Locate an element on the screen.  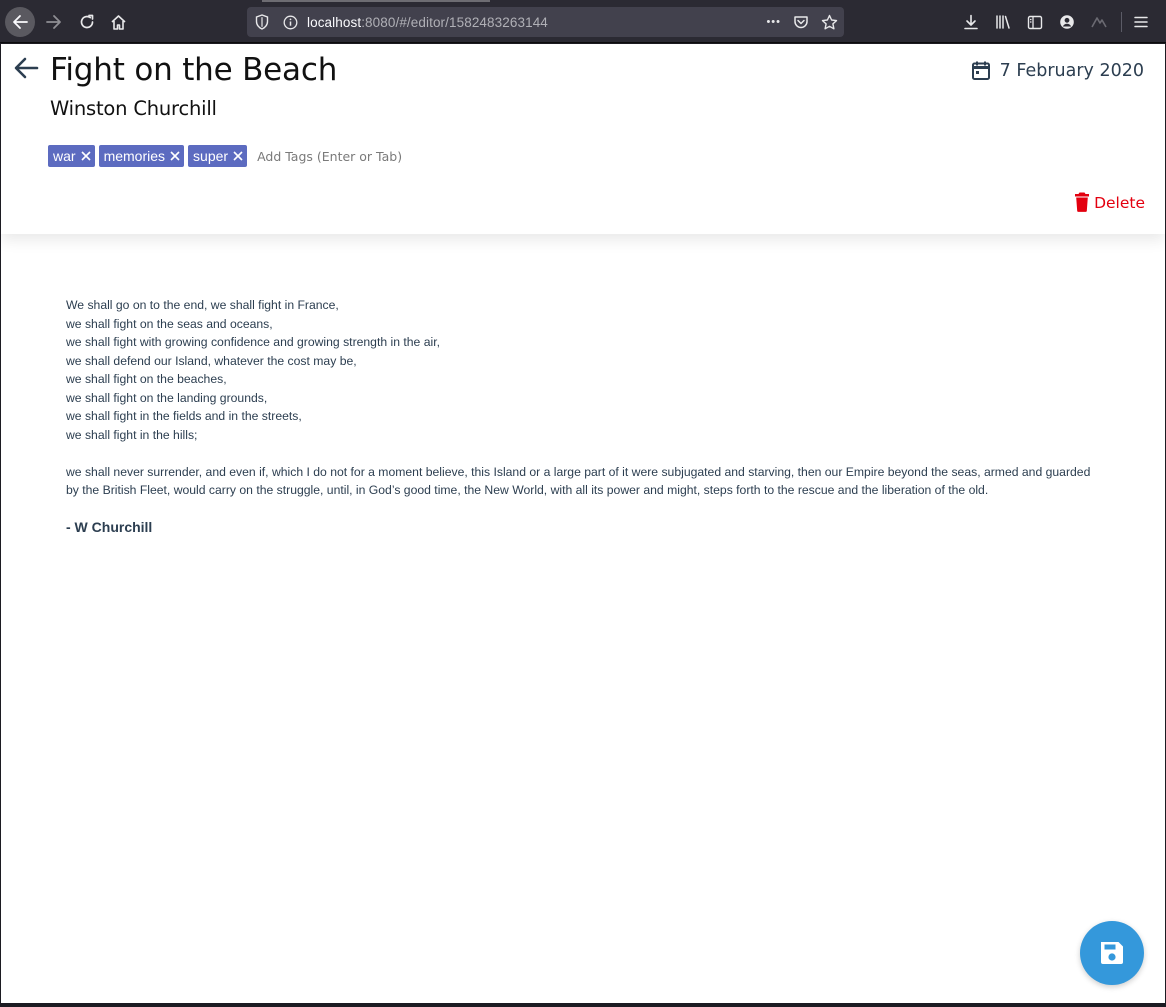
signature: - W Churchill is located at coordinates (109, 526).